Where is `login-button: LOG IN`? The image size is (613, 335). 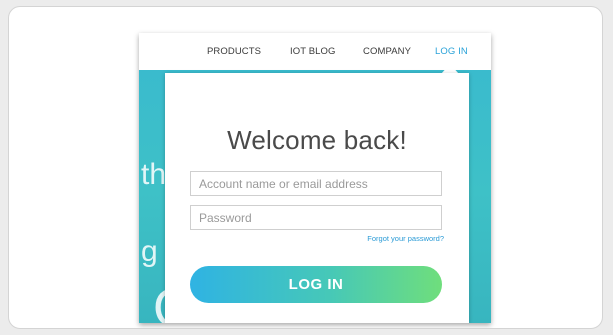 login-button: LOG IN is located at coordinates (316, 284).